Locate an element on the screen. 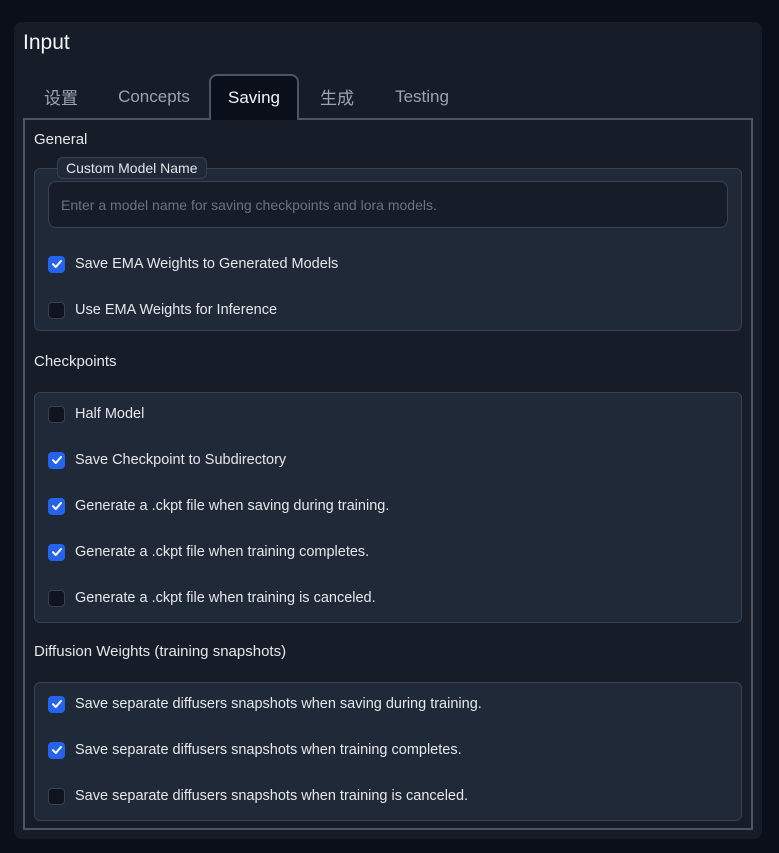 The image size is (779, 853). section-label-general: General is located at coordinates (61, 139).